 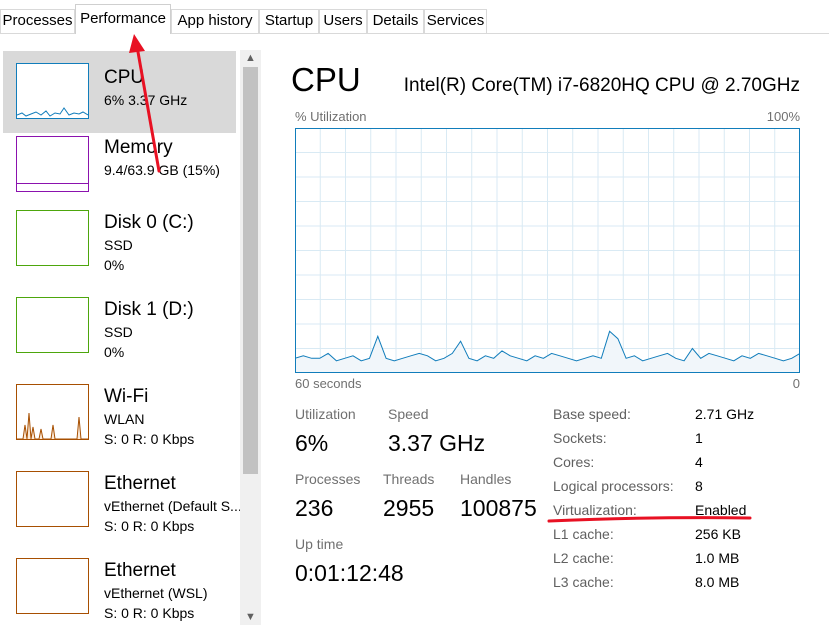 What do you see at coordinates (37, 21) in the screenshot?
I see `tab-processes: Processes` at bounding box center [37, 21].